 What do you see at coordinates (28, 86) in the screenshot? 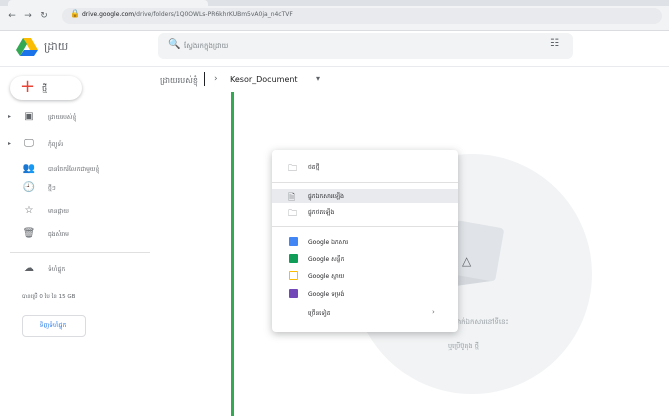
I see `plus-icon: +` at bounding box center [28, 86].